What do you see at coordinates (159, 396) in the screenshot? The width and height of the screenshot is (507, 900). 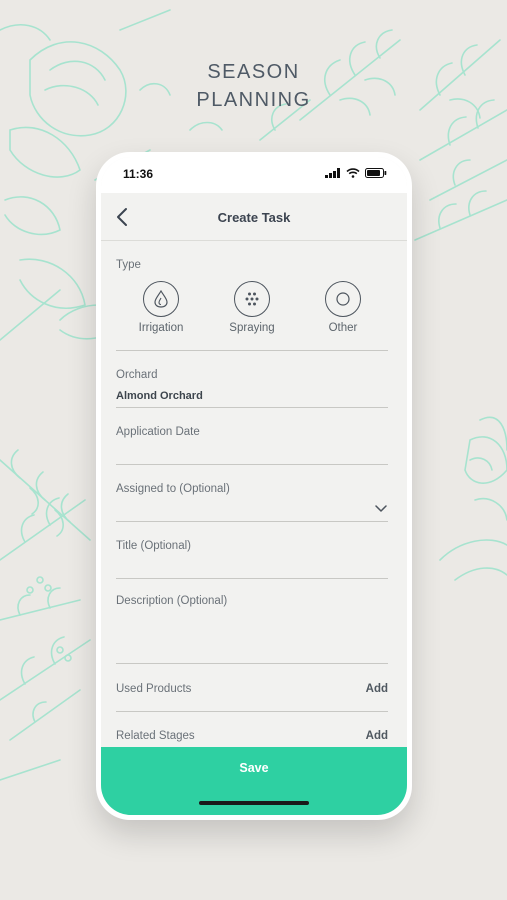 I see `orchard-field: Almond Orchard` at bounding box center [159, 396].